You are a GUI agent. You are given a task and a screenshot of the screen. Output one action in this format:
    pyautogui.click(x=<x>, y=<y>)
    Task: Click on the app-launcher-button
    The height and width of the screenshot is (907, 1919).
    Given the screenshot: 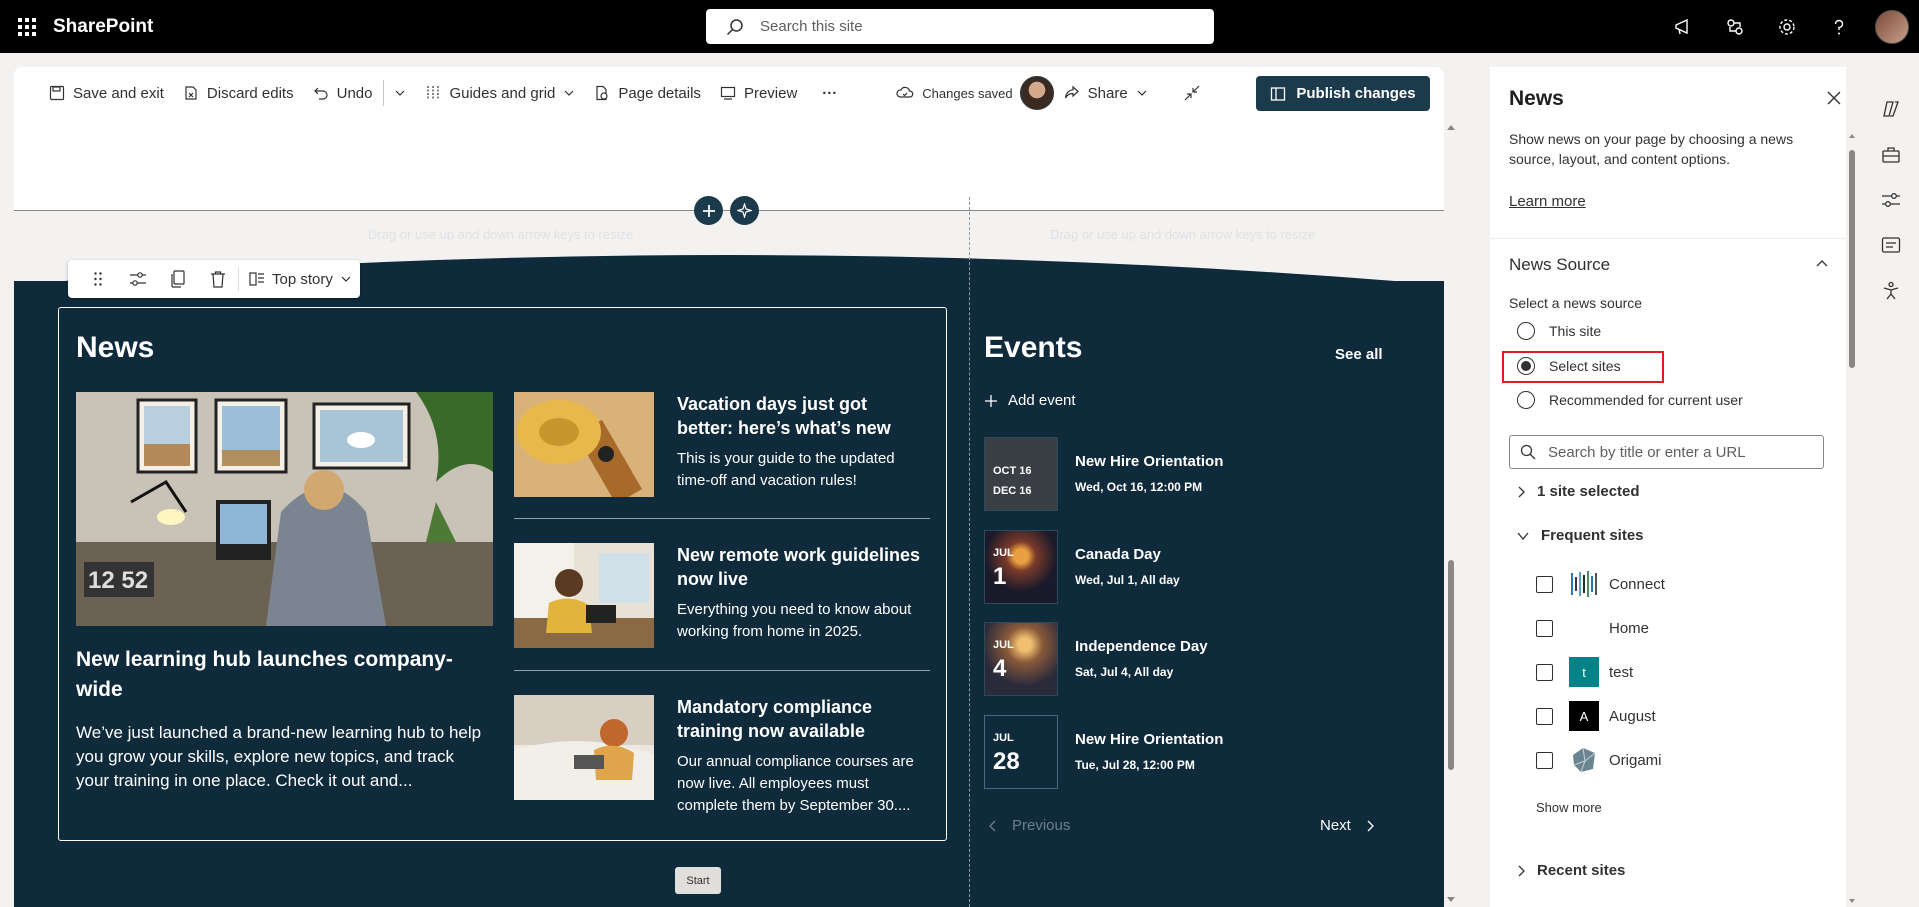 What is the action you would take?
    pyautogui.click(x=26, y=26)
    